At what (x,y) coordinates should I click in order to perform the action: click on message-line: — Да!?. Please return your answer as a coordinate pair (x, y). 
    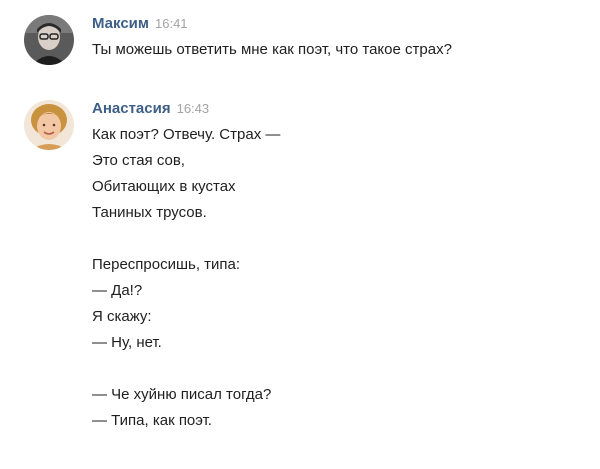
    Looking at the image, I should click on (117, 290).